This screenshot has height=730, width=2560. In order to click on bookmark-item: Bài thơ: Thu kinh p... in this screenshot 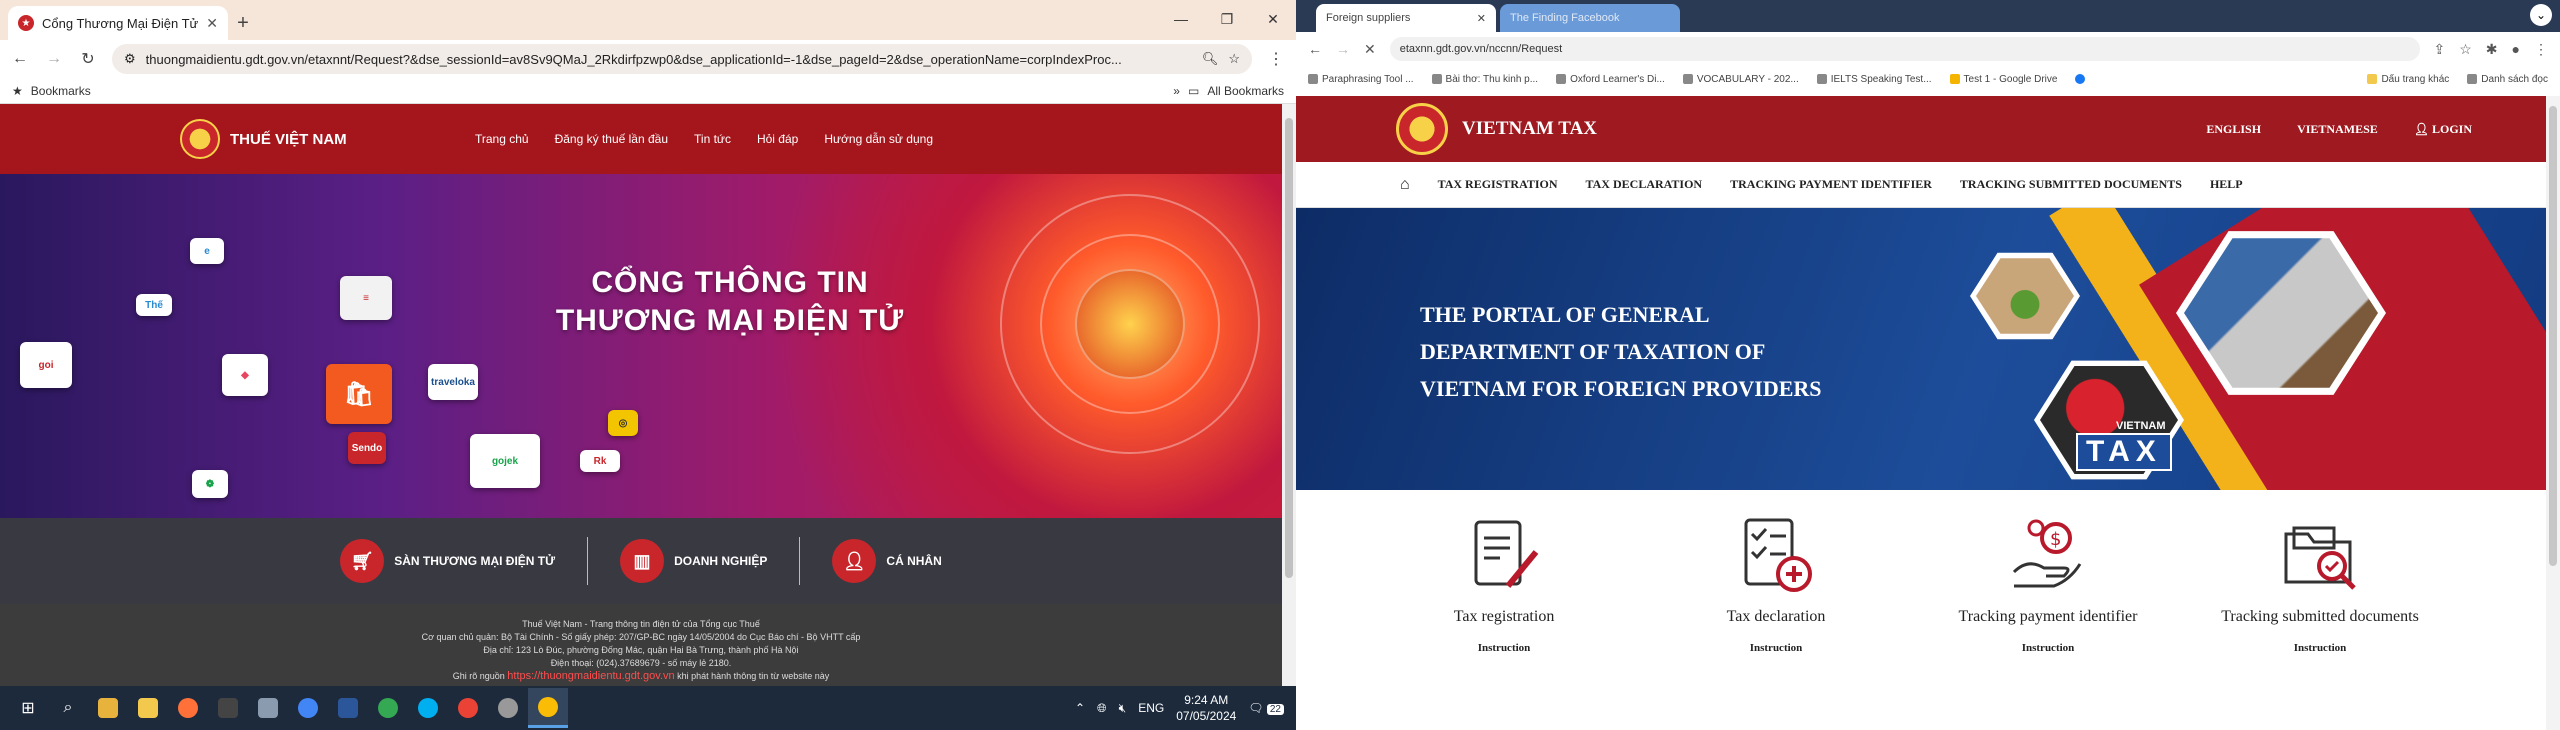, I will do `click(1484, 79)`.